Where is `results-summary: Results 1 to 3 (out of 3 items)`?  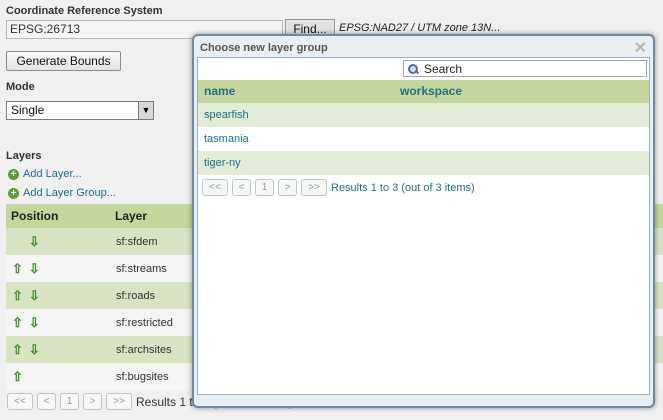 results-summary: Results 1 to 3 (out of 3 items) is located at coordinates (403, 187).